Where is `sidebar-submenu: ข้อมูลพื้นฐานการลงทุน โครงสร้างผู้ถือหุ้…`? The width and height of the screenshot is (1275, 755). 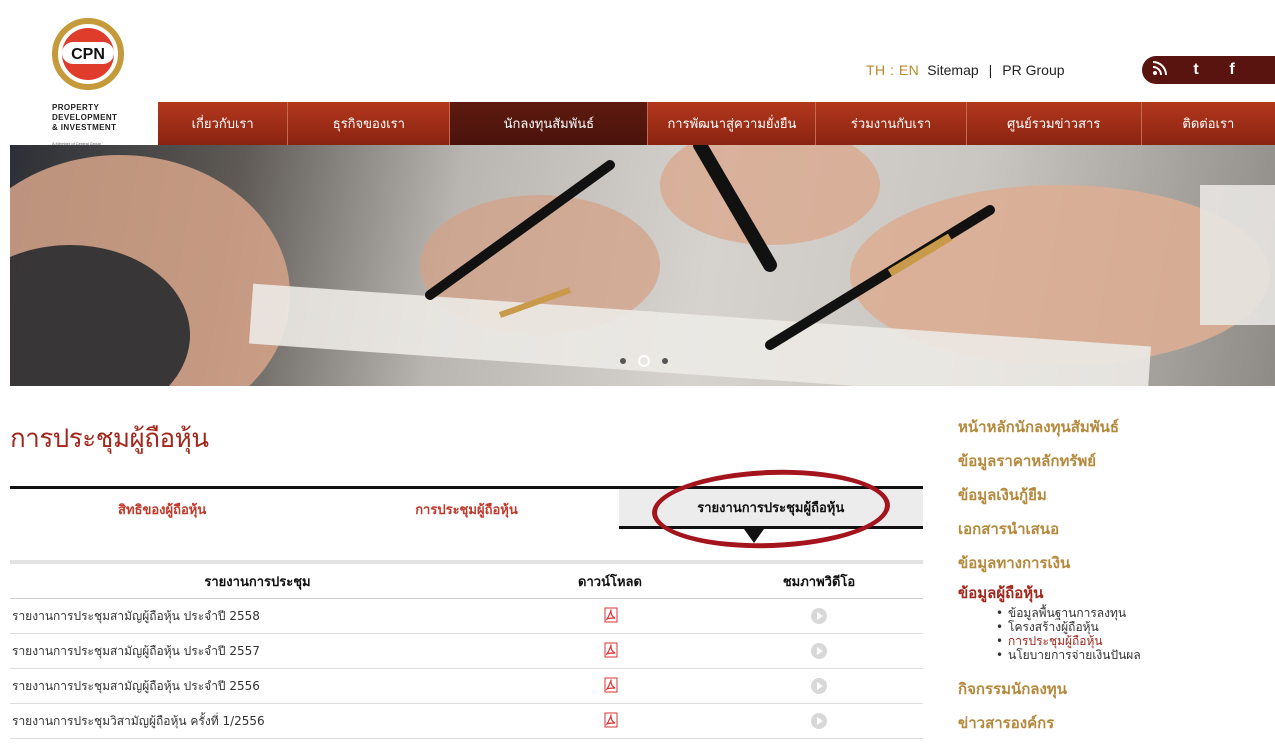 sidebar-submenu: ข้อมูลพื้นฐานการลงทุน โครงสร้างผู้ถือหุ้… is located at coordinates (1116, 634).